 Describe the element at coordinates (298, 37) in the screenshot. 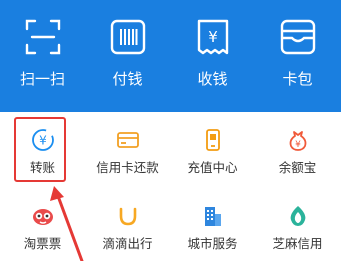

I see `card-wallet-icon` at that location.